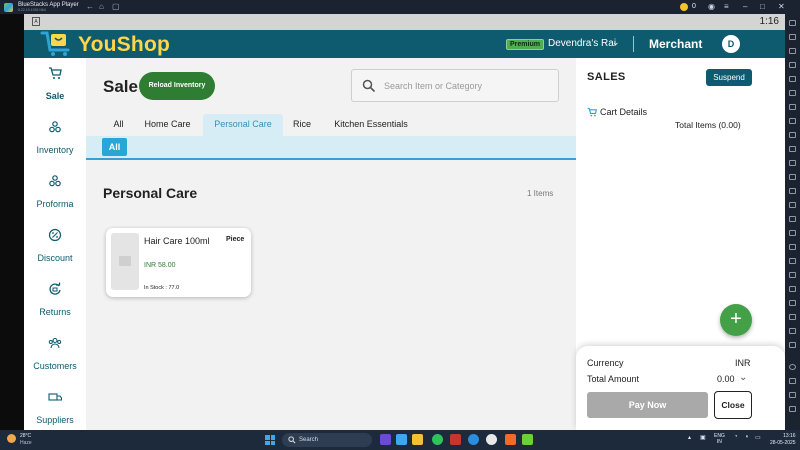  What do you see at coordinates (55, 85) in the screenshot?
I see `sidebar-item-sale: Sale` at bounding box center [55, 85].